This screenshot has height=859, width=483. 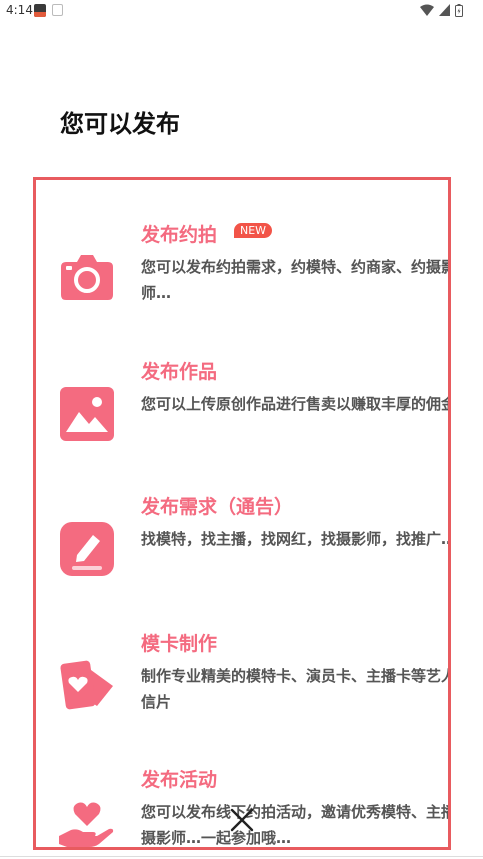 What do you see at coordinates (296, 689) in the screenshot?
I see `option-description: 制作专业精美的模特卡、演员卡、主播卡等艺人明信片` at bounding box center [296, 689].